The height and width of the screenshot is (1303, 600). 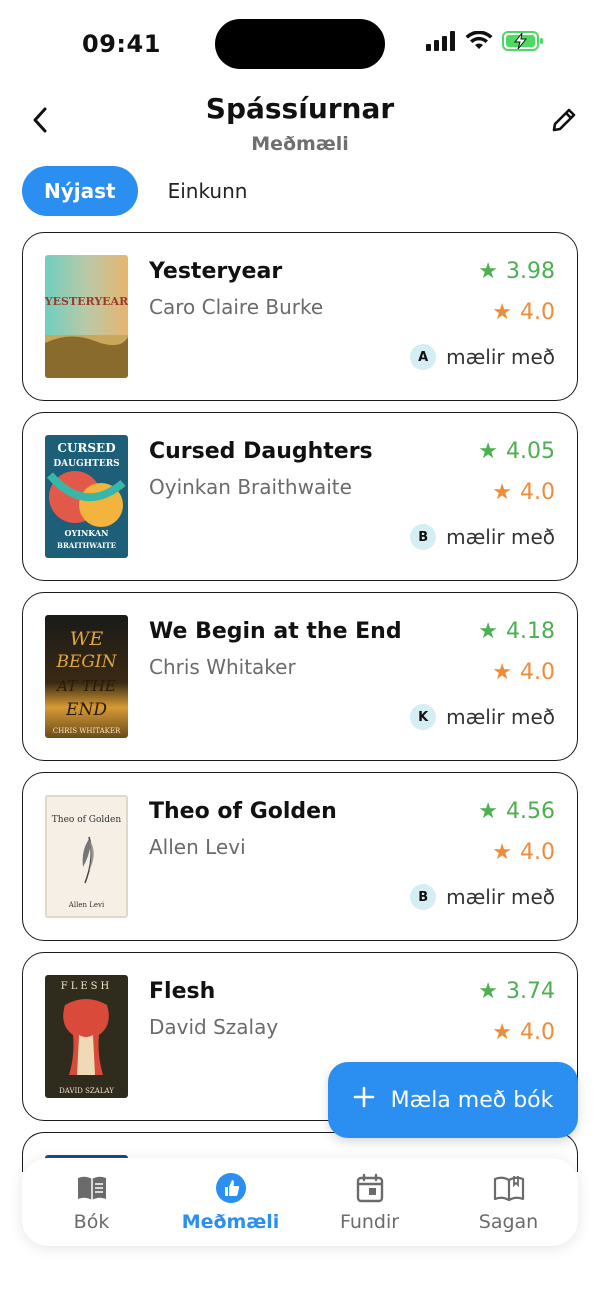 I want to click on tab-rating: Einkunn, so click(x=208, y=191).